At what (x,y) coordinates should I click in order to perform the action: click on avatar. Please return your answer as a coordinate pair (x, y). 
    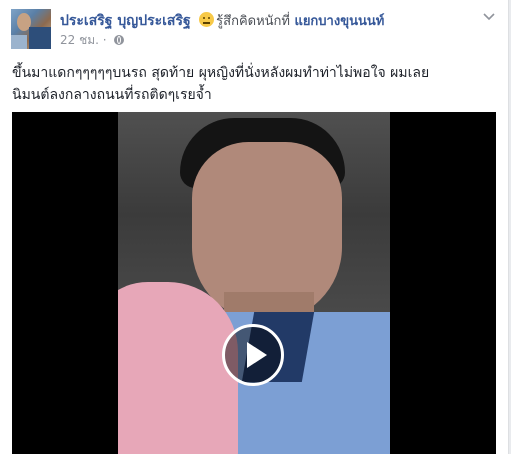
    Looking at the image, I should click on (31, 29).